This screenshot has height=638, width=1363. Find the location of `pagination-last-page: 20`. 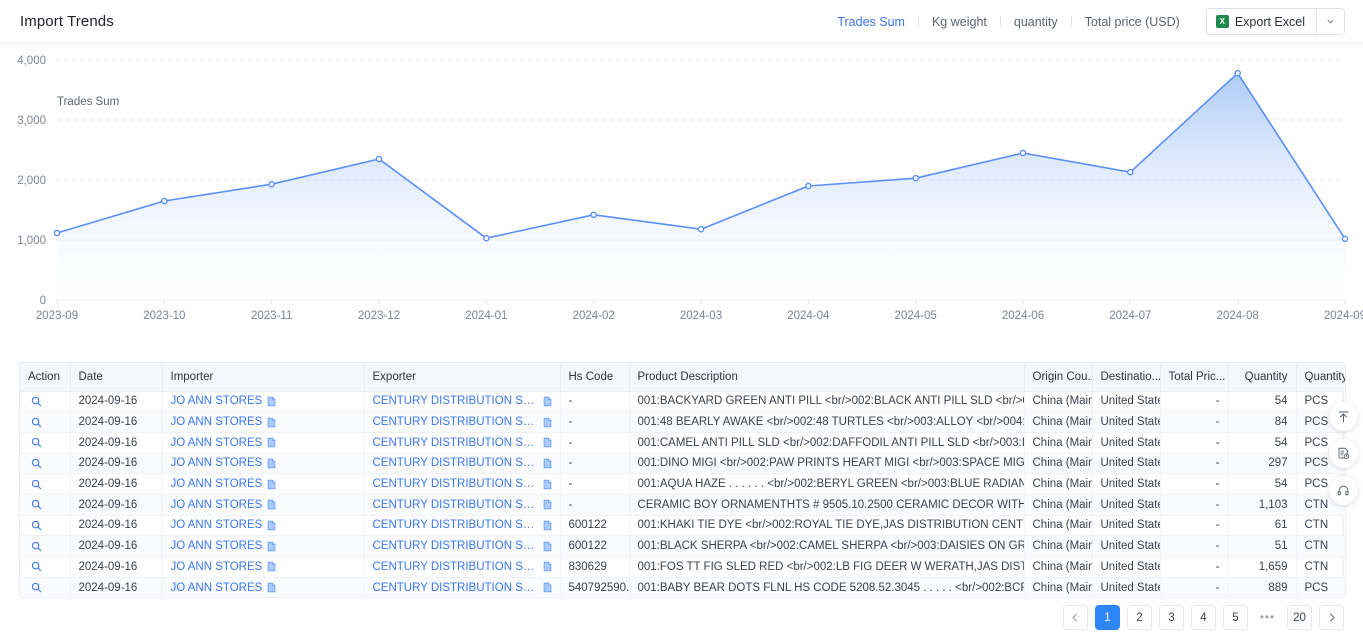

pagination-last-page: 20 is located at coordinates (1299, 617).